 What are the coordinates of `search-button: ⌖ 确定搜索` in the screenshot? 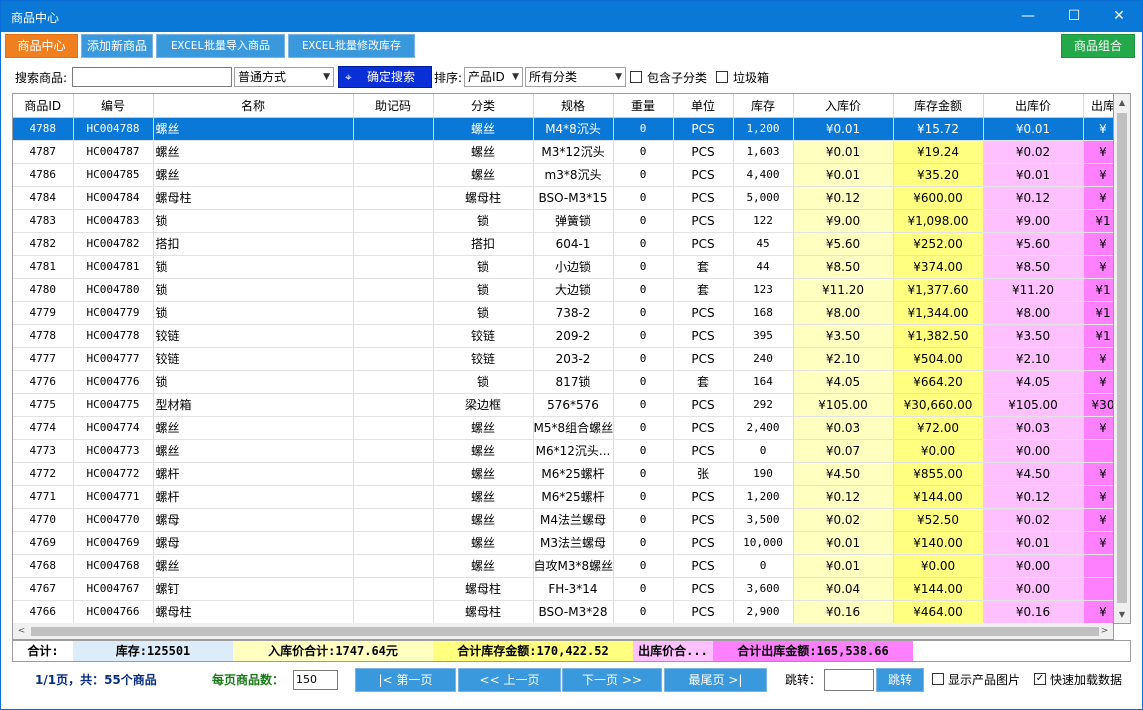 It's located at (385, 77).